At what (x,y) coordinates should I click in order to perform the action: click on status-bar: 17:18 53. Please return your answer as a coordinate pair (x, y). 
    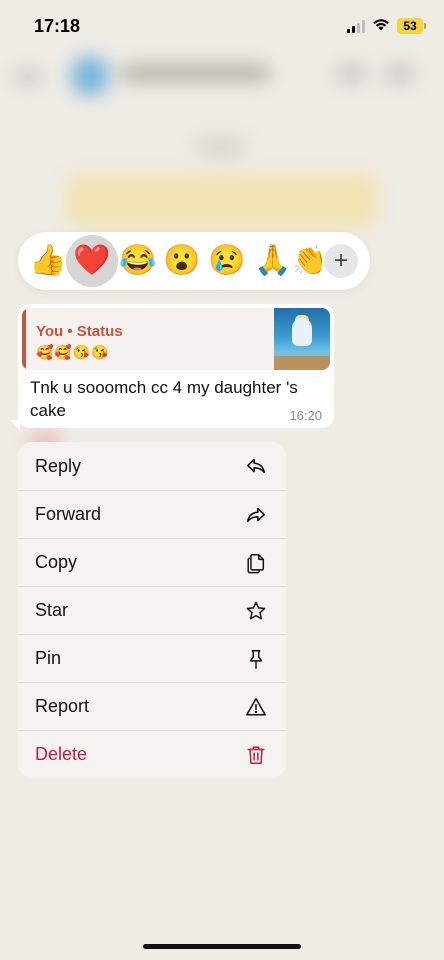
    Looking at the image, I should click on (222, 26).